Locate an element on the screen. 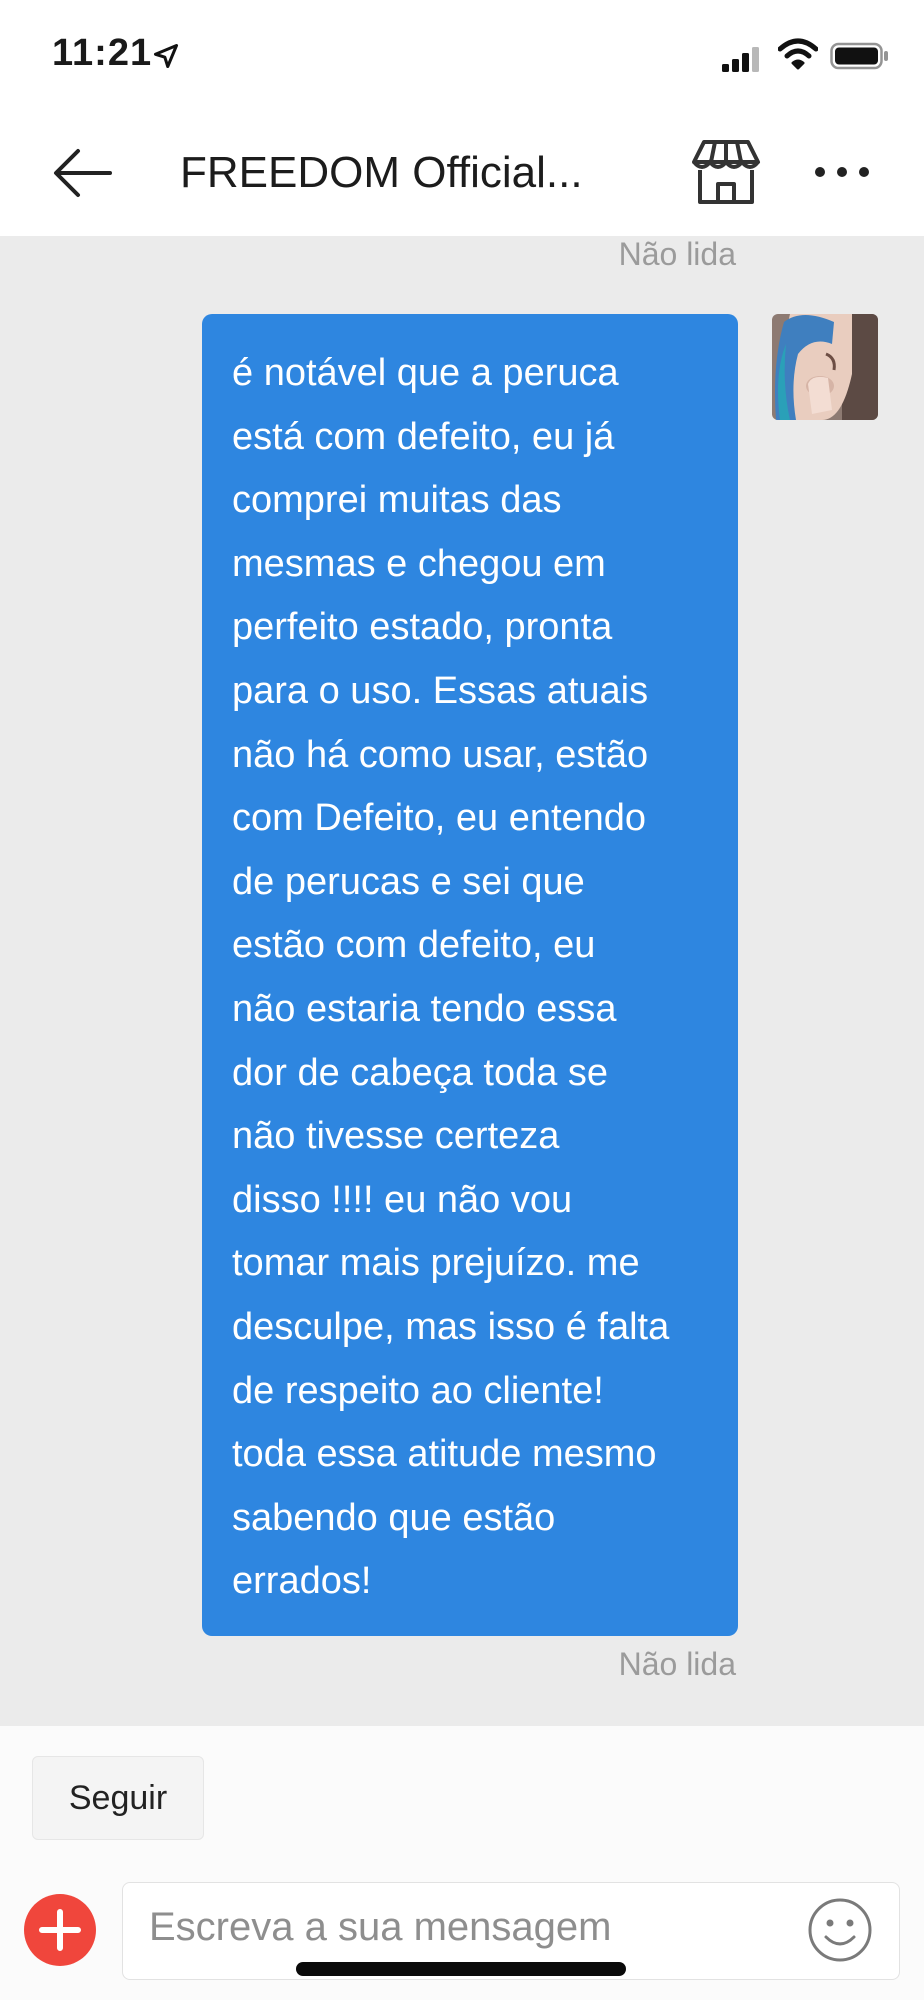 This screenshot has width=924, height=2000. user-avatar is located at coordinates (825, 367).